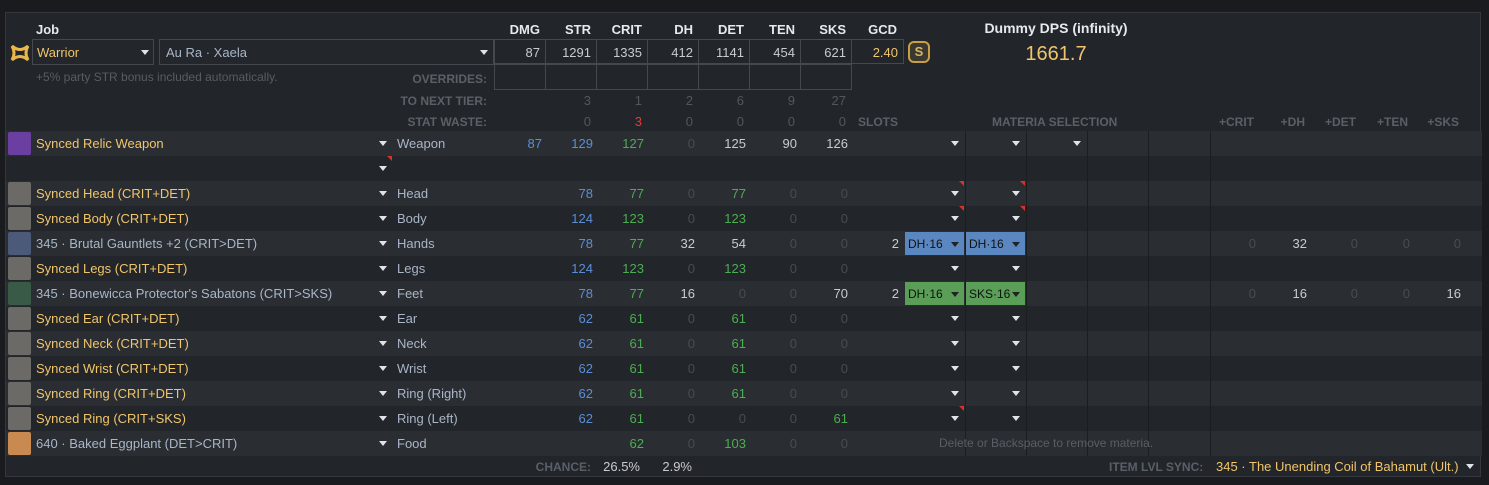 The height and width of the screenshot is (485, 1489). Describe the element at coordinates (111, 418) in the screenshot. I see `item-name: Synced Ring (CRIT+SKS)` at that location.